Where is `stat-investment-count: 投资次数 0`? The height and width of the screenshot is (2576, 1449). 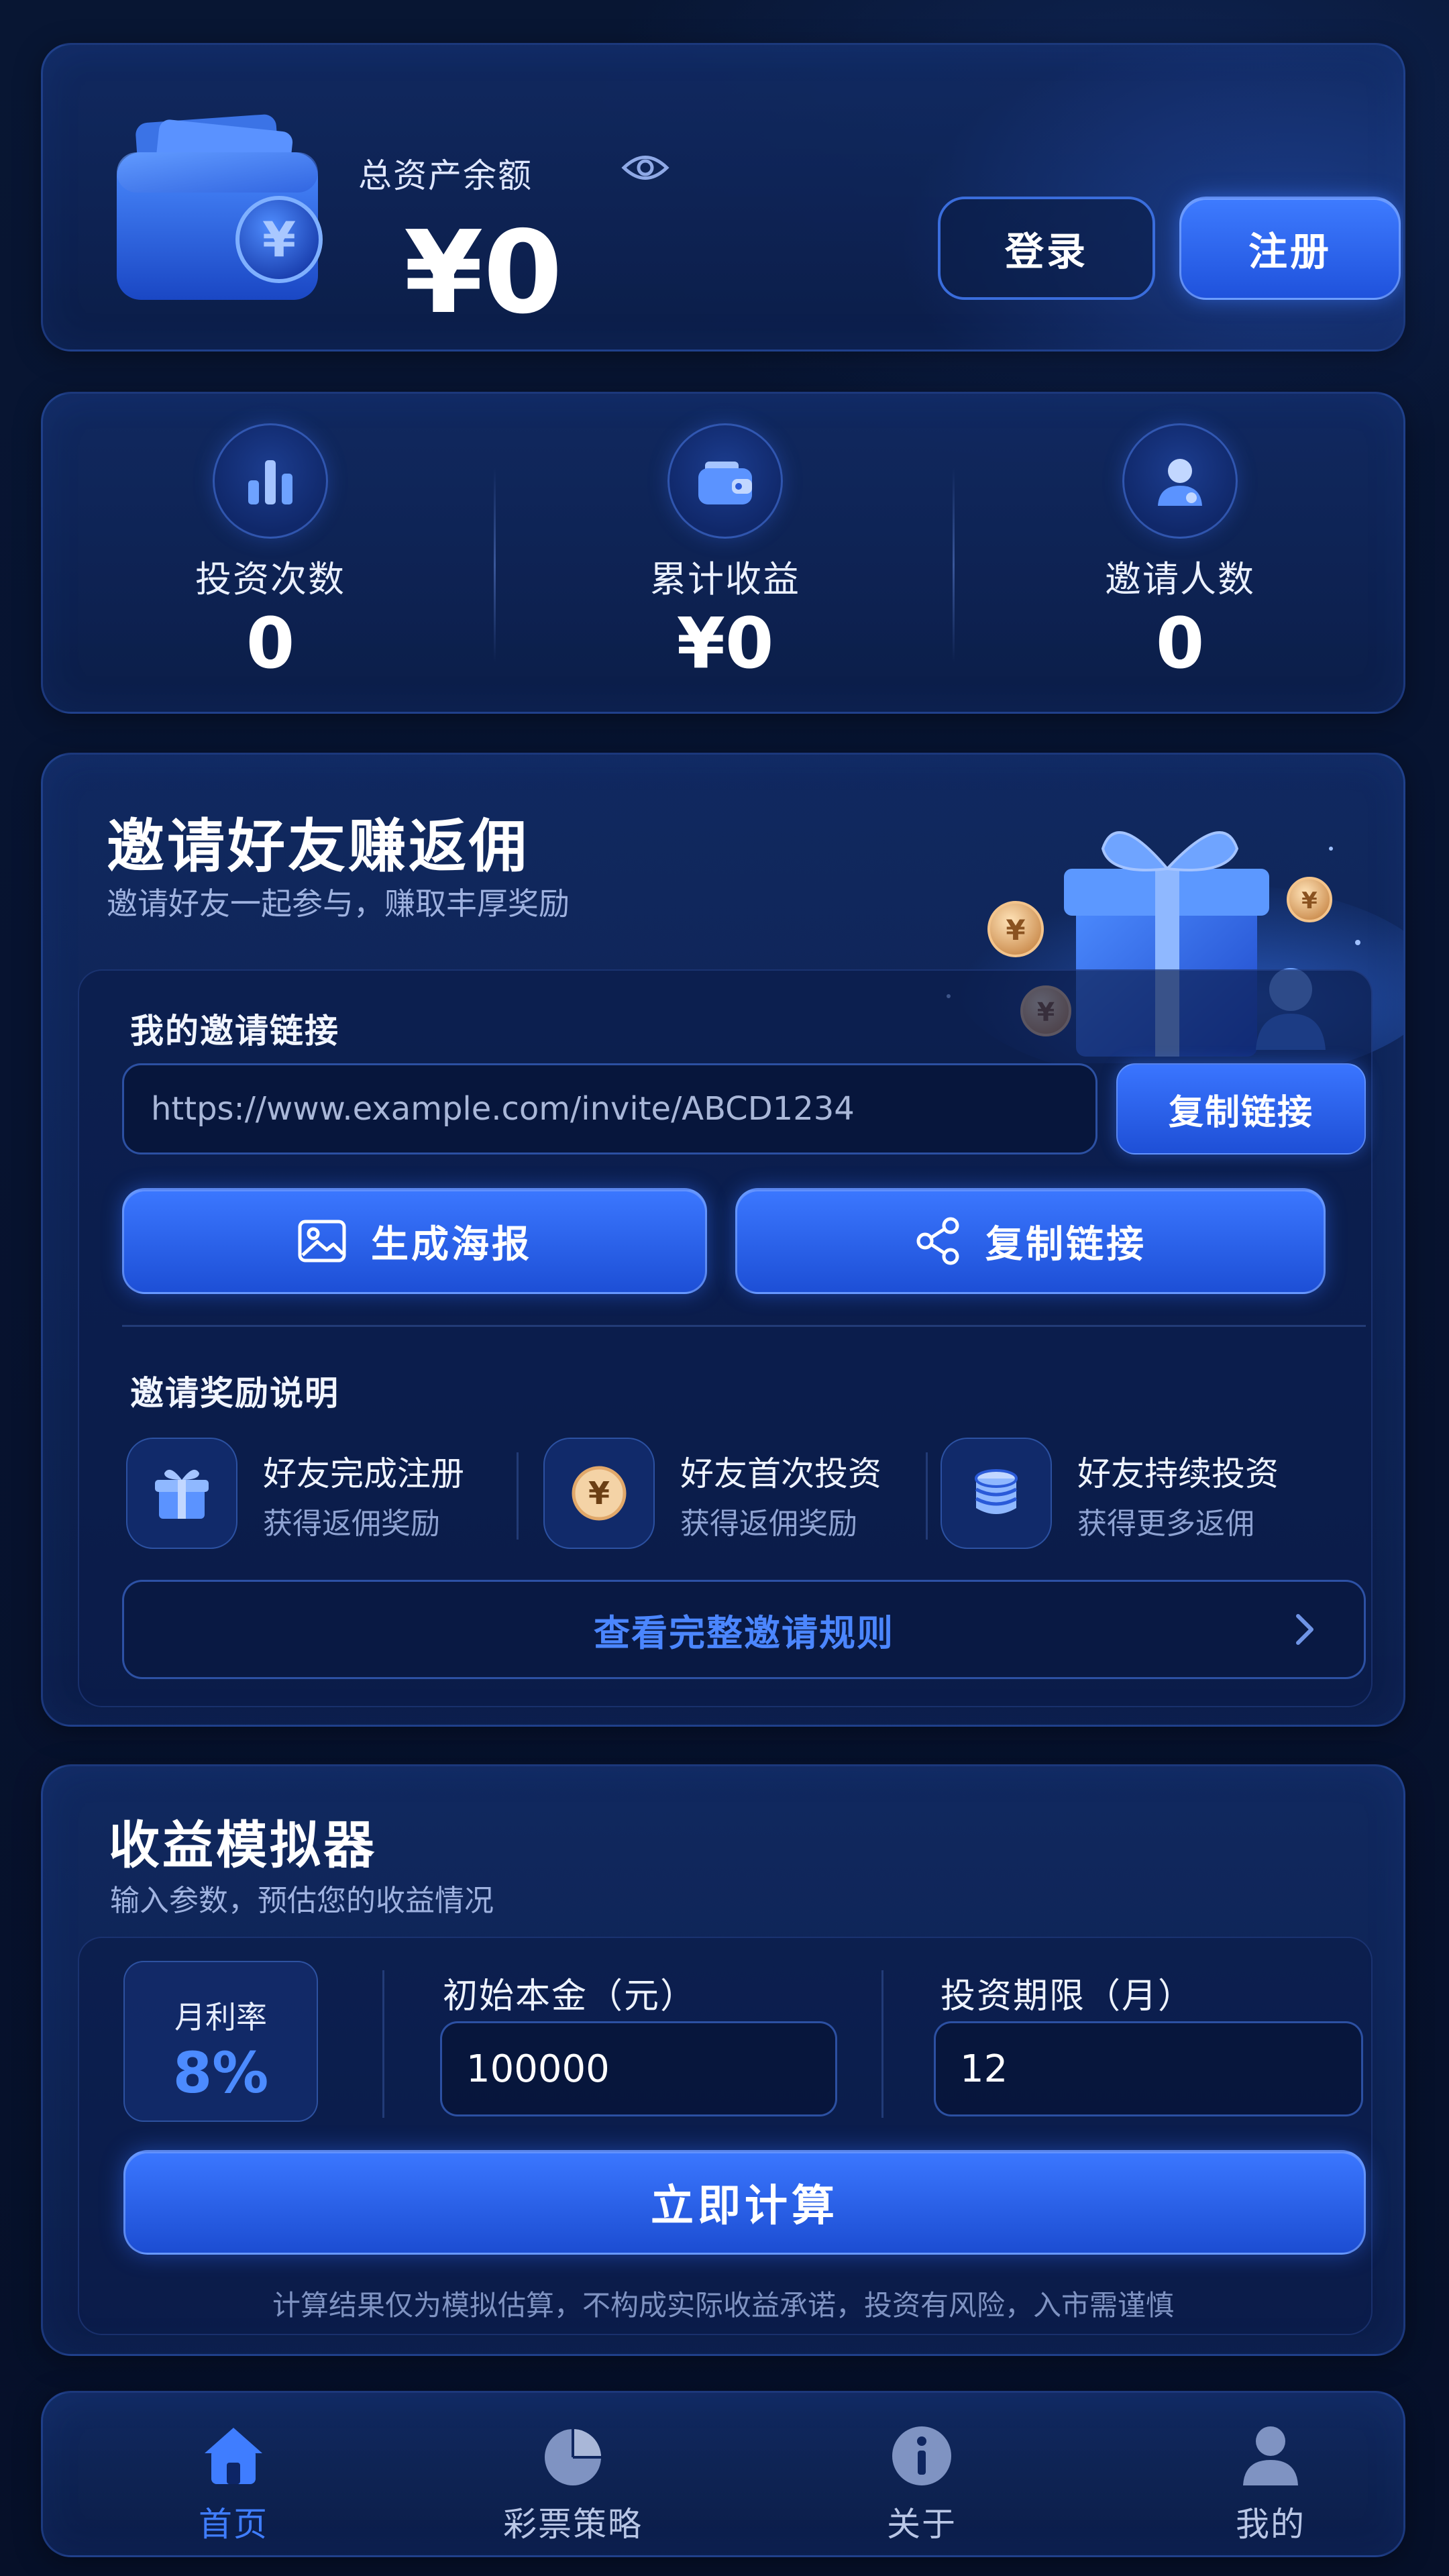 stat-investment-count: 投资次数 0 is located at coordinates (270, 555).